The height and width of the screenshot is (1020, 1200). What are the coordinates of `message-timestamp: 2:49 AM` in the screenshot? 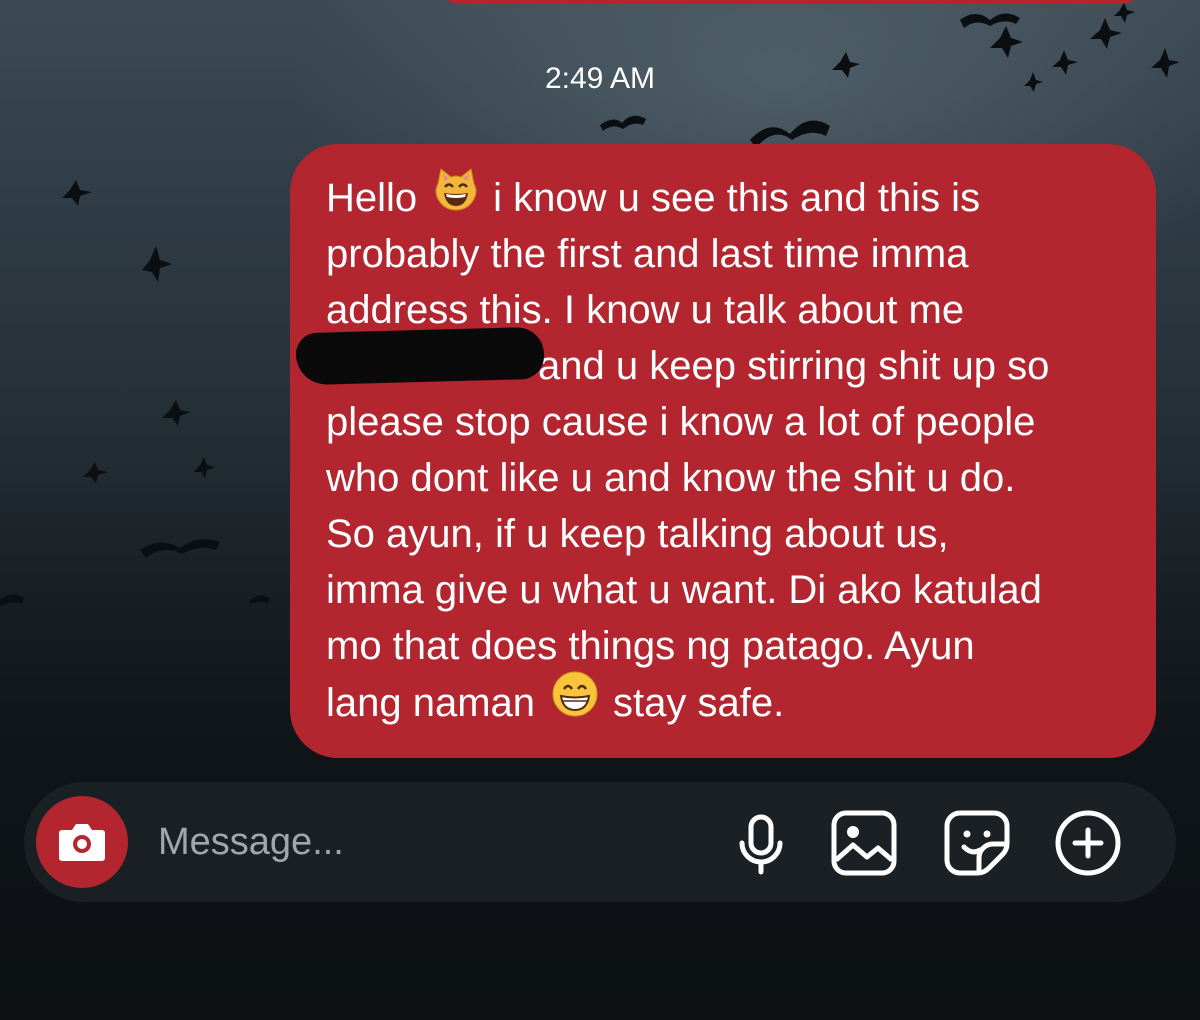 It's located at (600, 78).